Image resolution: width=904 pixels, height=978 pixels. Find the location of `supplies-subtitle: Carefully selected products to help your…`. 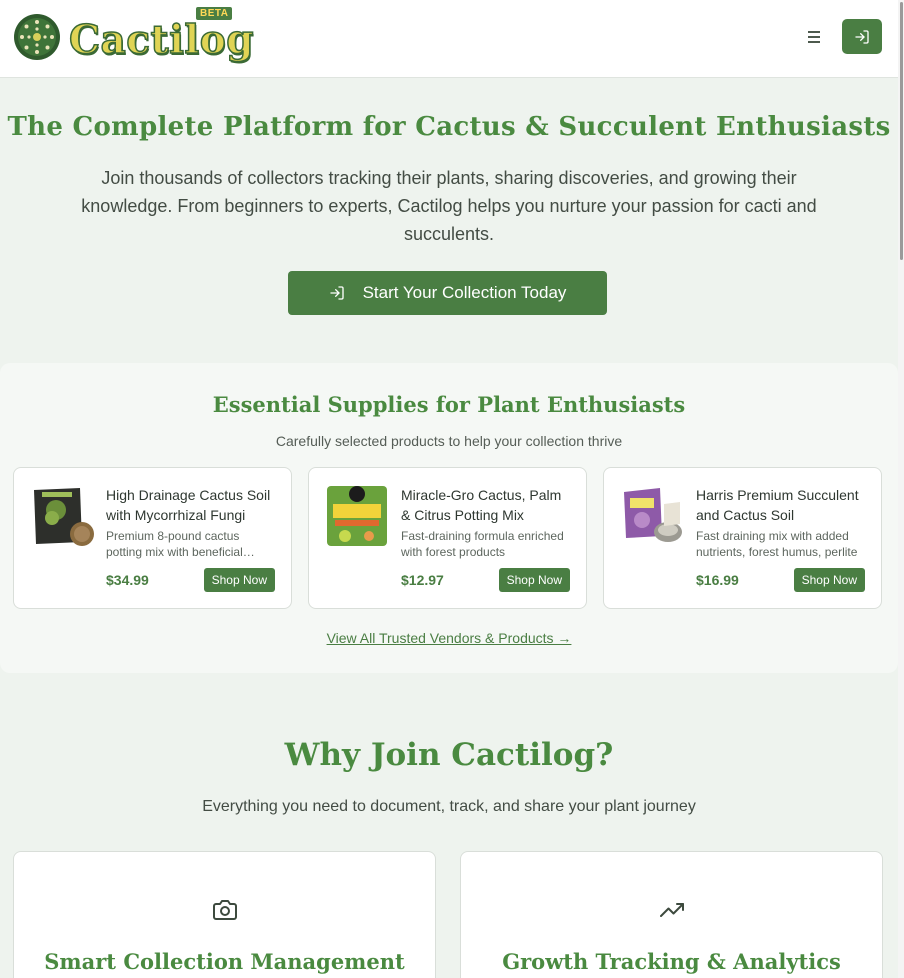

supplies-subtitle: Carefully selected products to help your… is located at coordinates (449, 441).